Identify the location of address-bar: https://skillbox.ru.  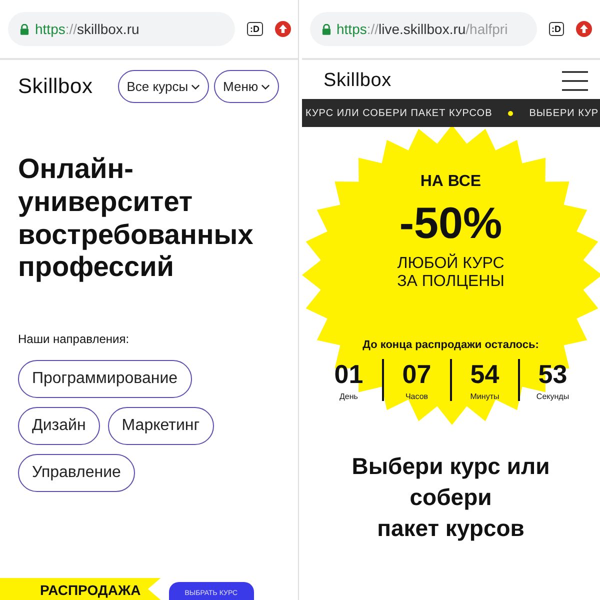
(121, 29).